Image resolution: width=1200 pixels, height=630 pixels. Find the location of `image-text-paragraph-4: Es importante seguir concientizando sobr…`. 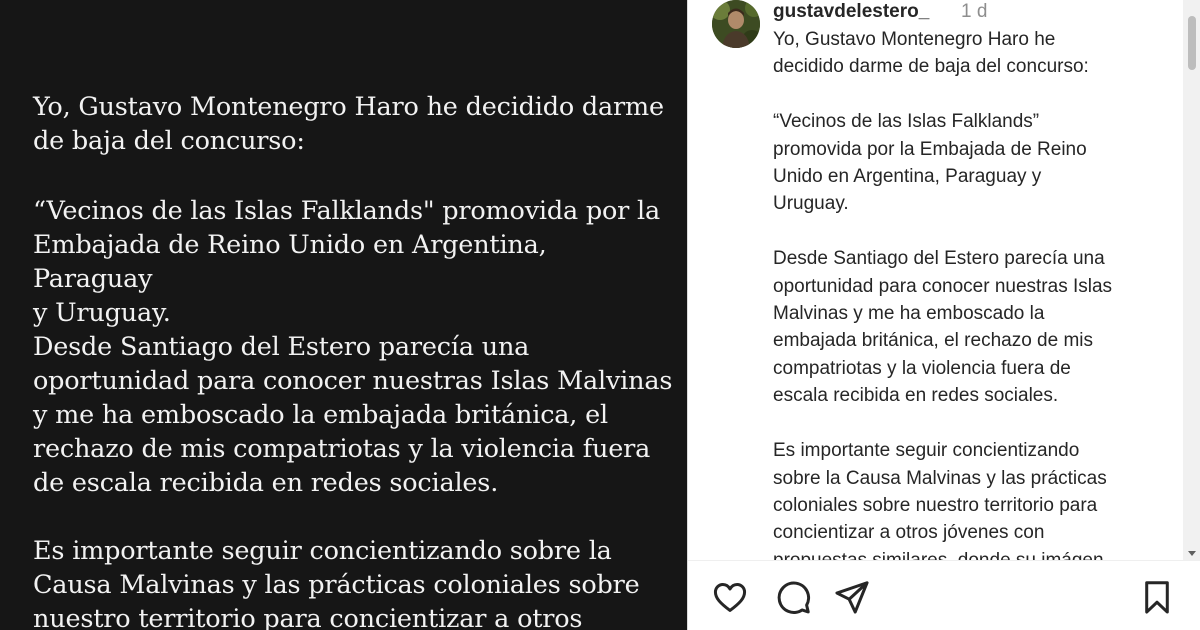

image-text-paragraph-4: Es importante seguir concientizando sobr… is located at coordinates (336, 583).